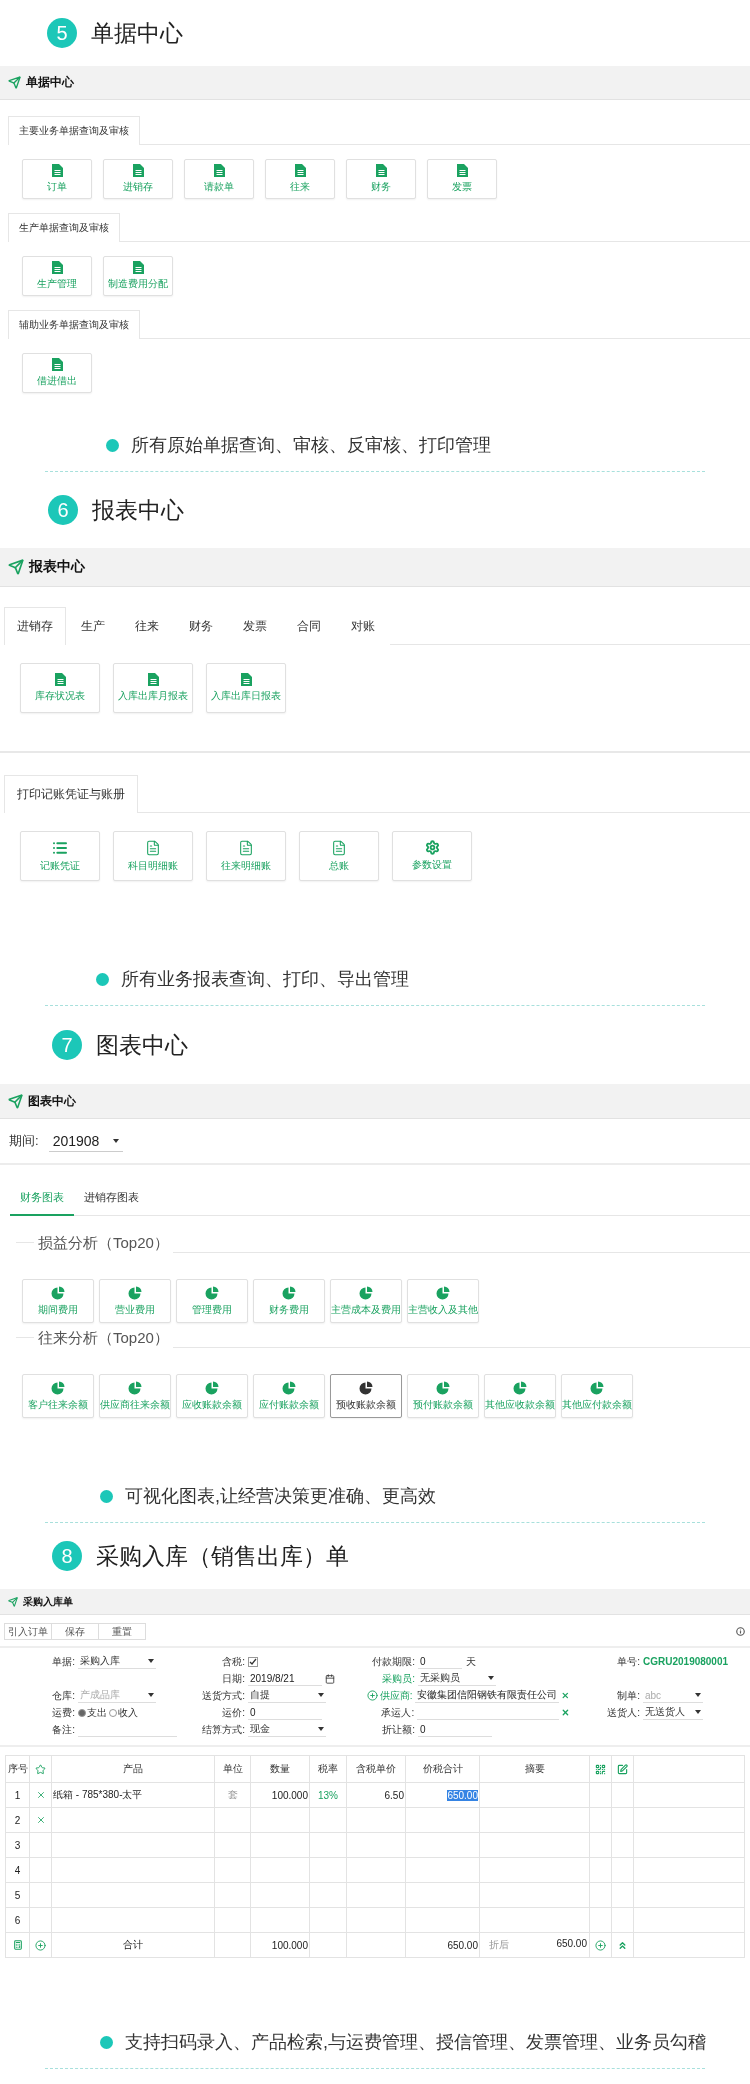  I want to click on report-tile-button: 记账凭证, so click(60, 856).